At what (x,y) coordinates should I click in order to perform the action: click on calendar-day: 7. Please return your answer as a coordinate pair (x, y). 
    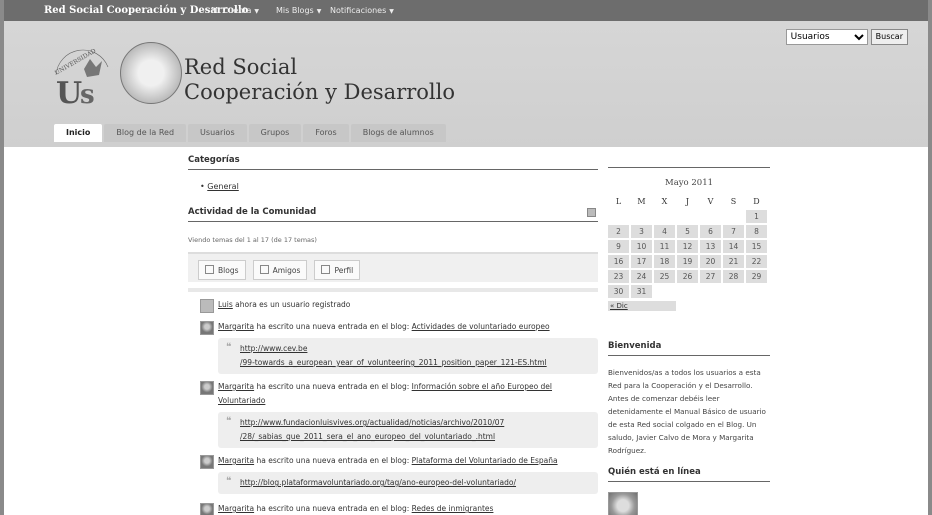
    Looking at the image, I should click on (733, 231).